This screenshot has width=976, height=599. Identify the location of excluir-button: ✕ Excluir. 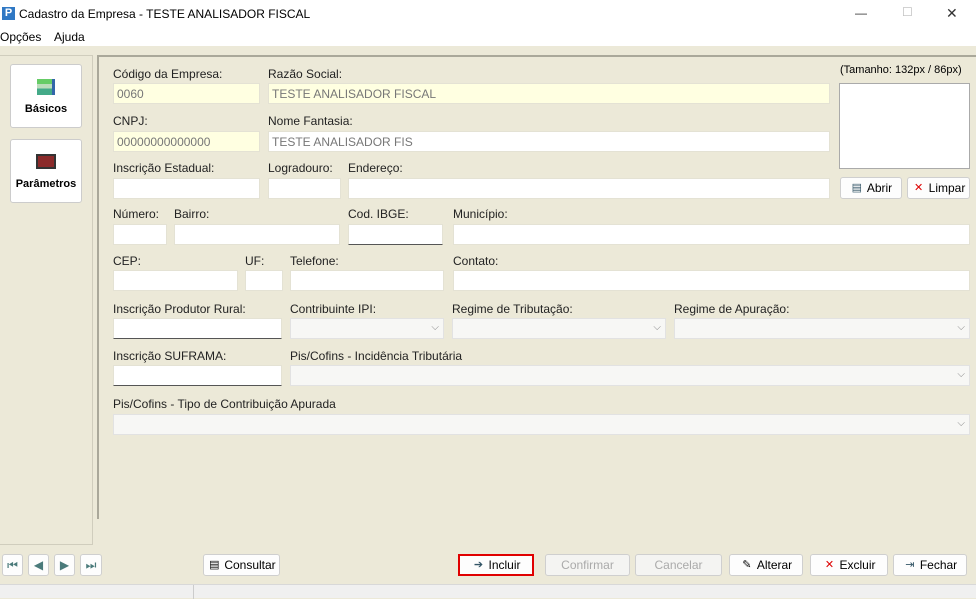
(849, 565).